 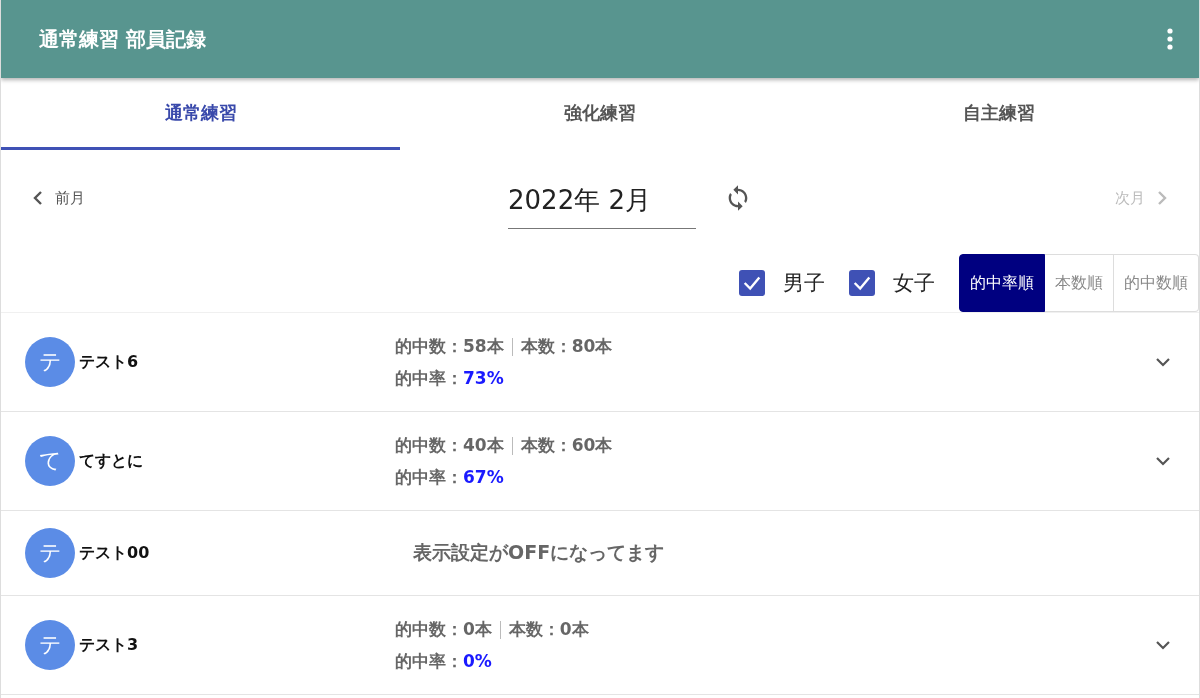 I want to click on app-title: 通常練習 部員記録, so click(x=122, y=39).